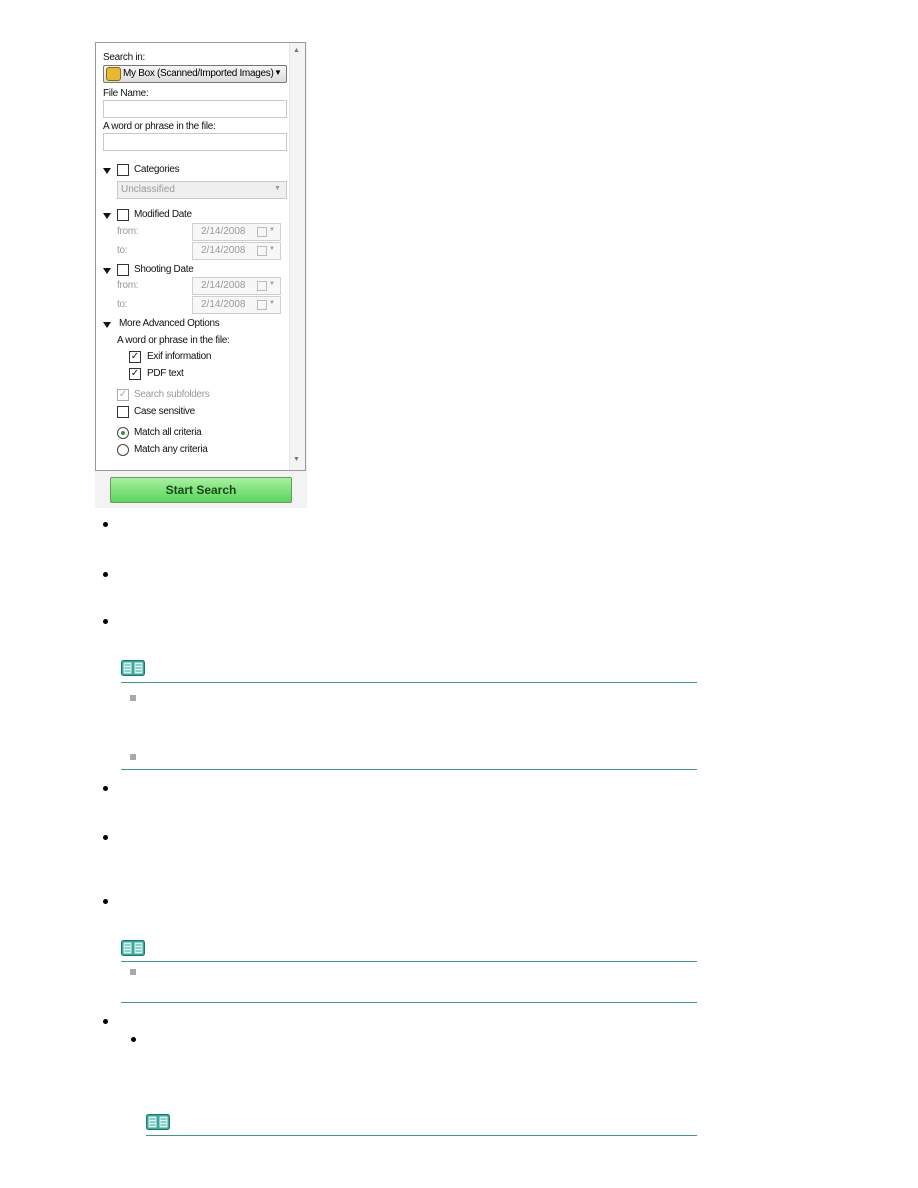 The height and width of the screenshot is (1188, 918). I want to click on match-any-label: Match any criteria, so click(171, 449).